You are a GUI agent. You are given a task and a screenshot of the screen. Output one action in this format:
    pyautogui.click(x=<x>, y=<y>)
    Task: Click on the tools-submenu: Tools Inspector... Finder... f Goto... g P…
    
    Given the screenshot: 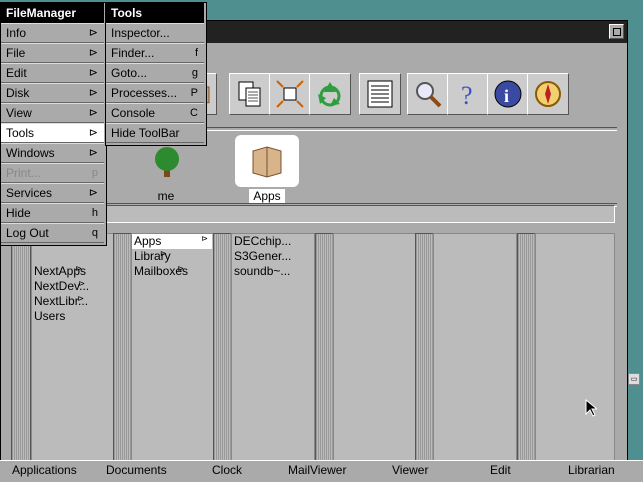 What is the action you would take?
    pyautogui.click(x=156, y=74)
    